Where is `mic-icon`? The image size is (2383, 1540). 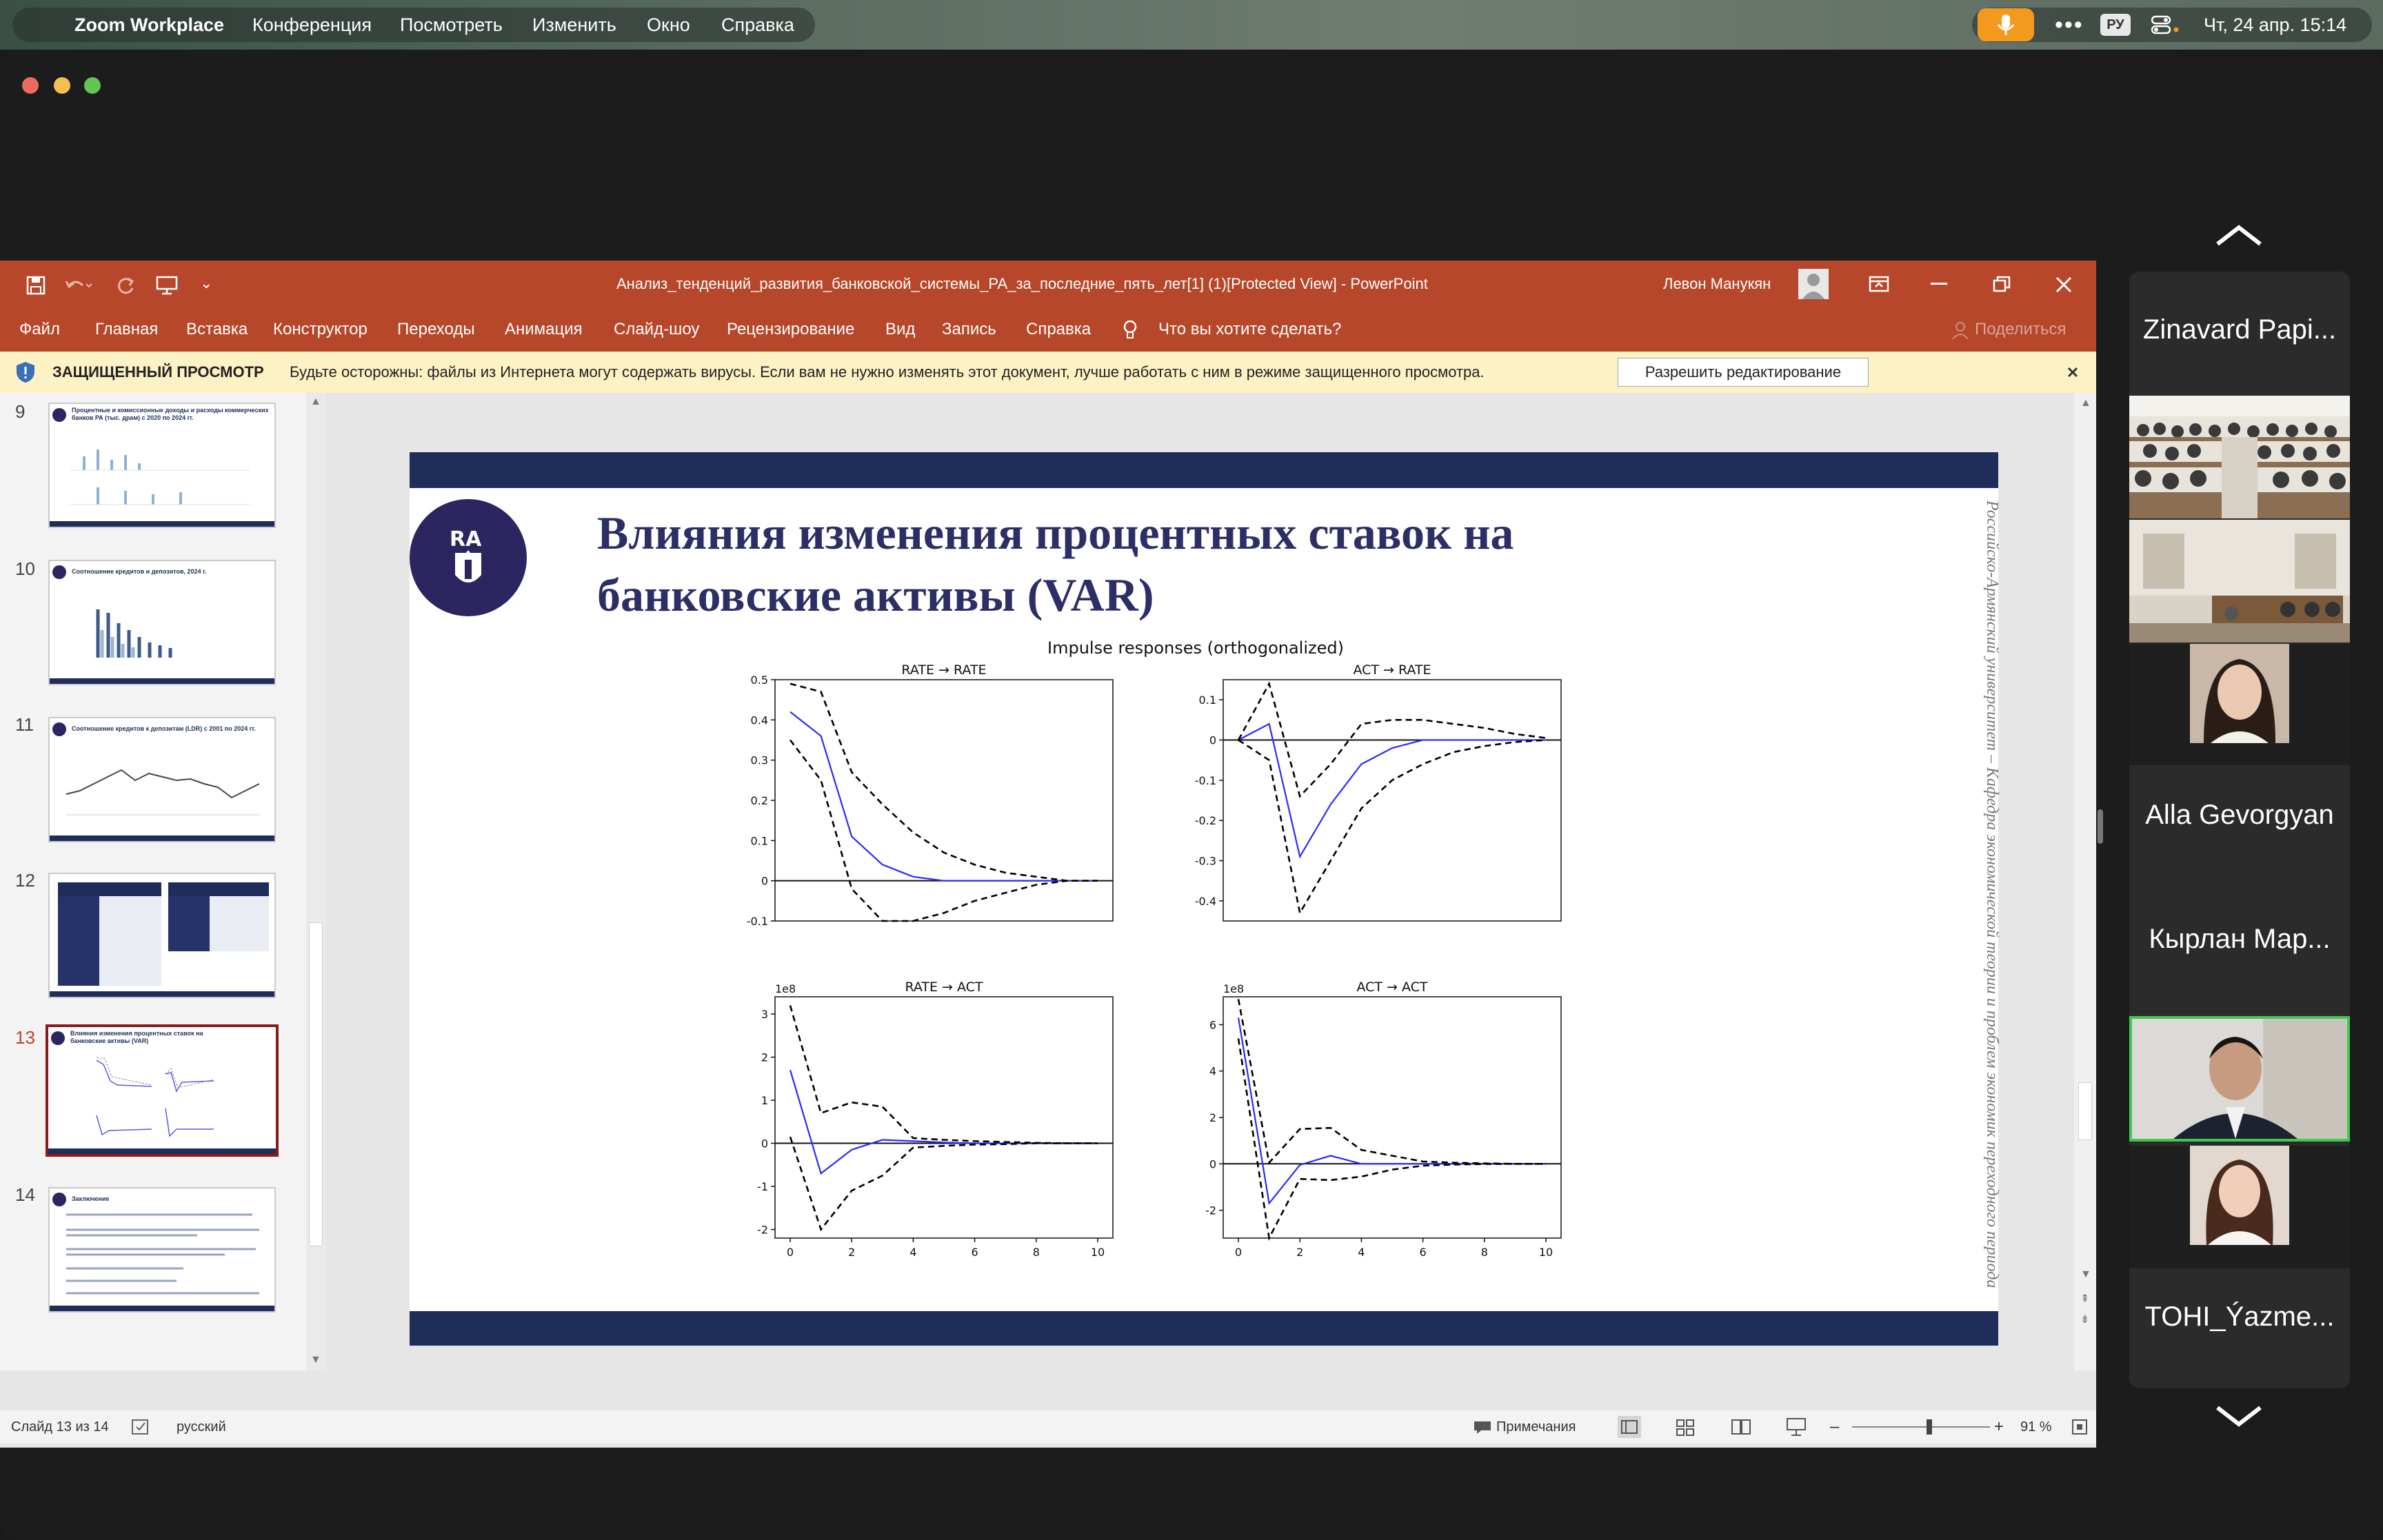
mic-icon is located at coordinates (2006, 25).